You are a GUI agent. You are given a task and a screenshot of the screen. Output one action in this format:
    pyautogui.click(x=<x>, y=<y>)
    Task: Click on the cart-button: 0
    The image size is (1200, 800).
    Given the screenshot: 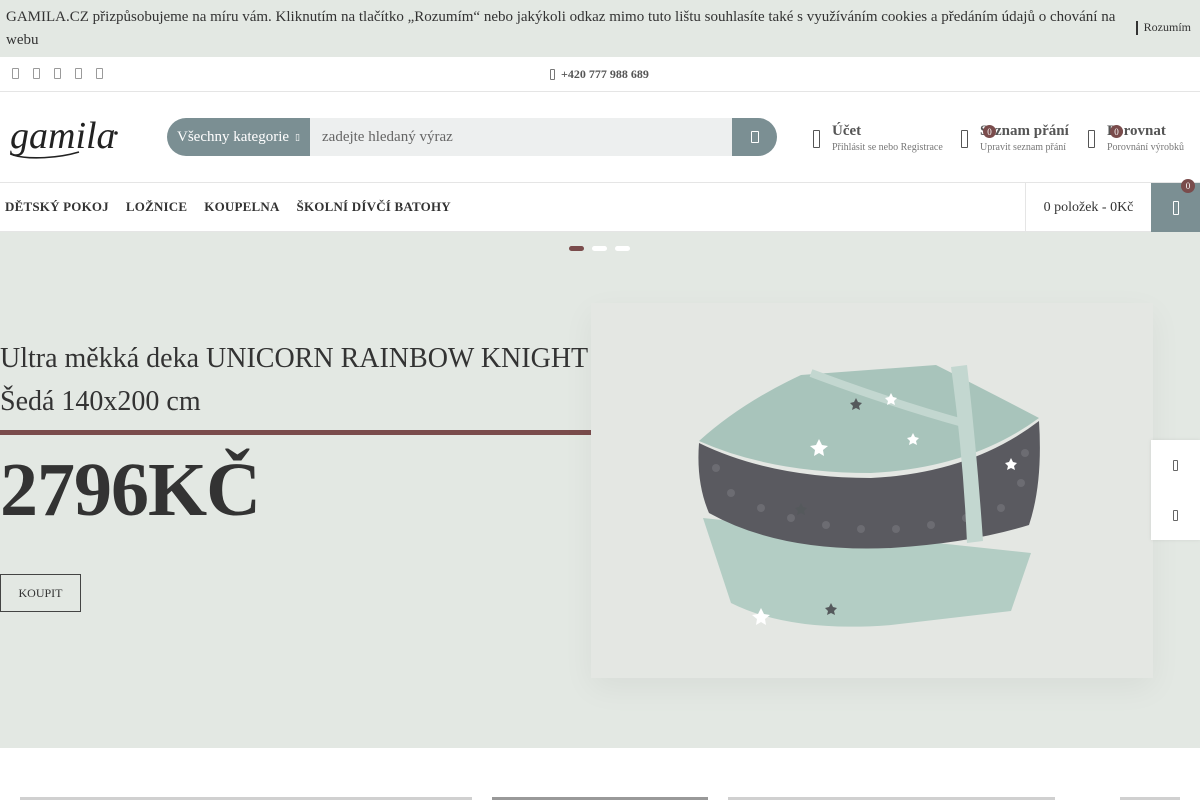 What is the action you would take?
    pyautogui.click(x=1175, y=205)
    